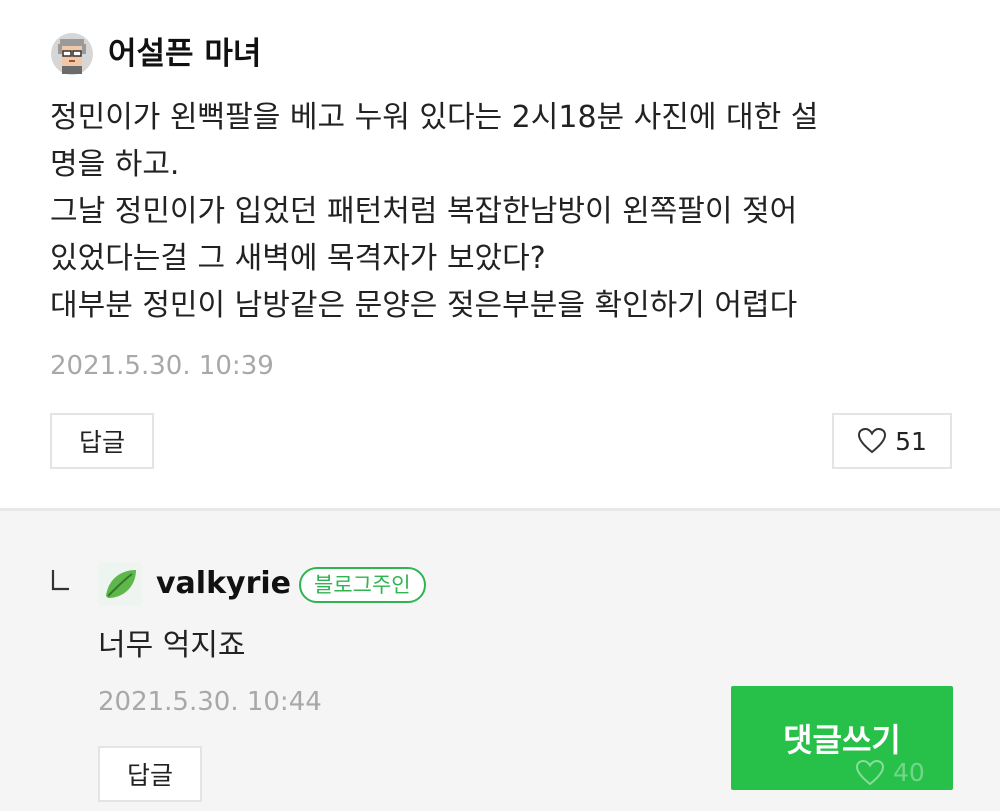 This screenshot has width=1000, height=811. I want to click on comment-line: 있었다는걸 그 새벽에 목격자가 보았다?, so click(298, 258).